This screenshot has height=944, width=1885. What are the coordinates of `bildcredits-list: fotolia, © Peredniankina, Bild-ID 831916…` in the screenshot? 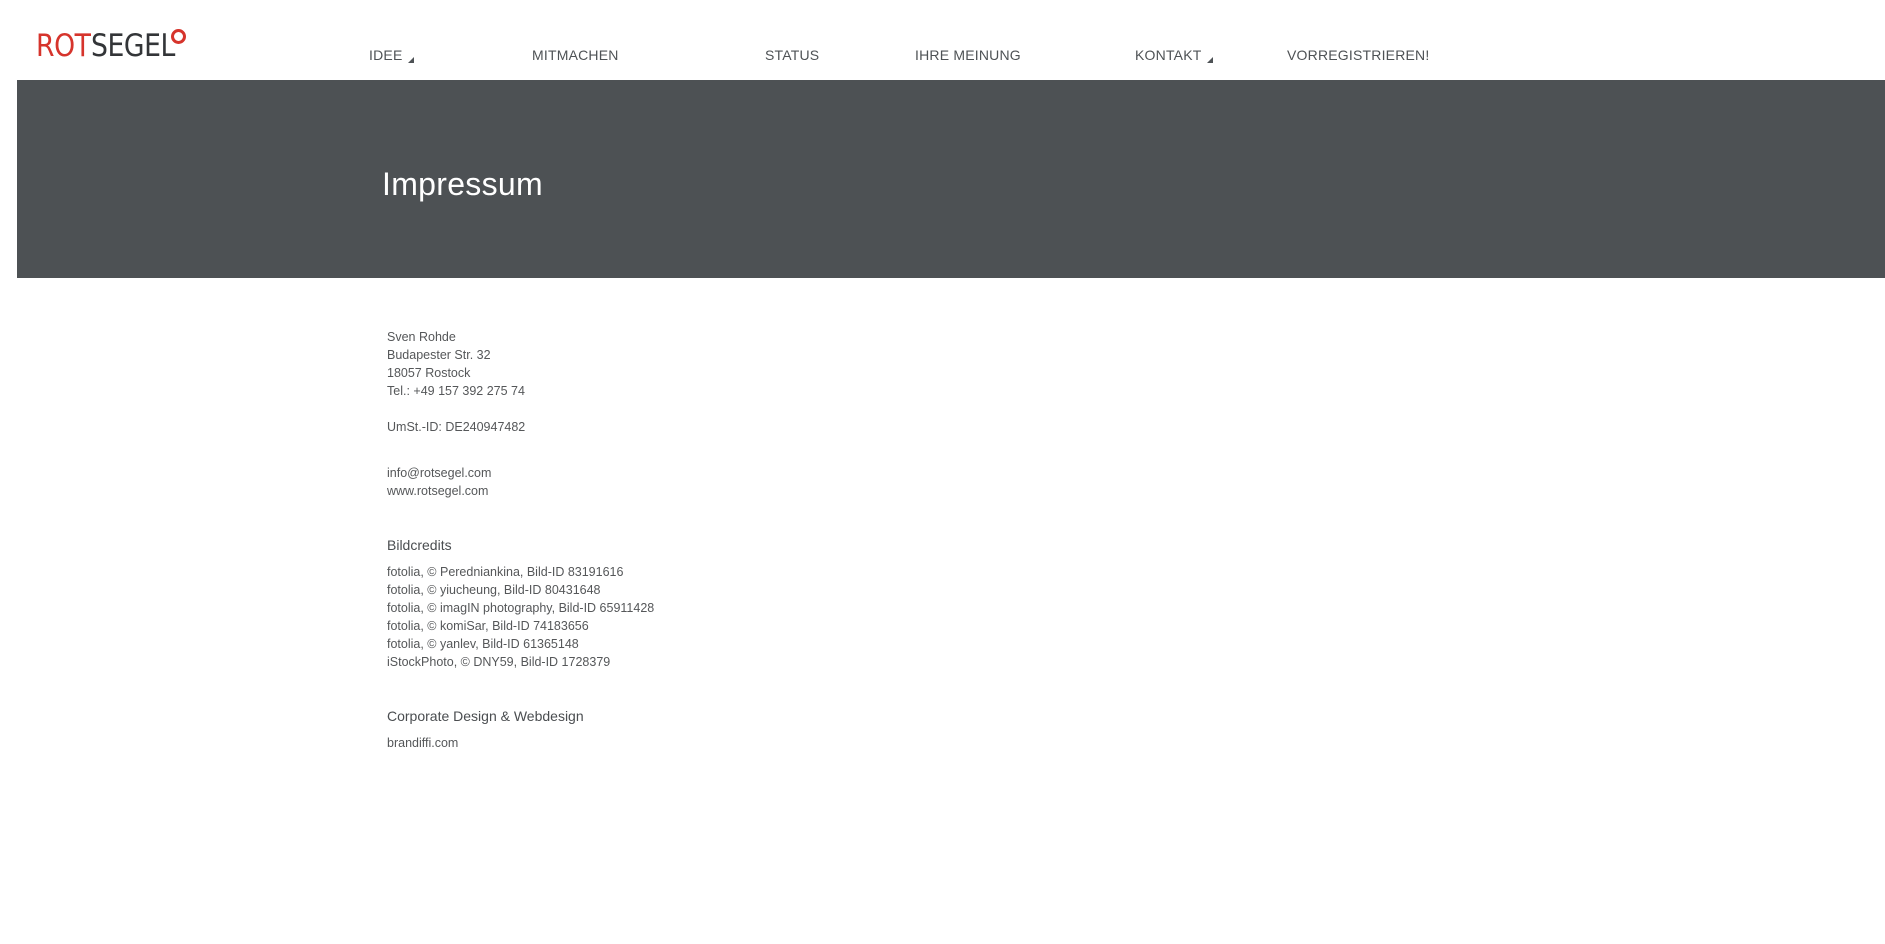 It's located at (737, 617).